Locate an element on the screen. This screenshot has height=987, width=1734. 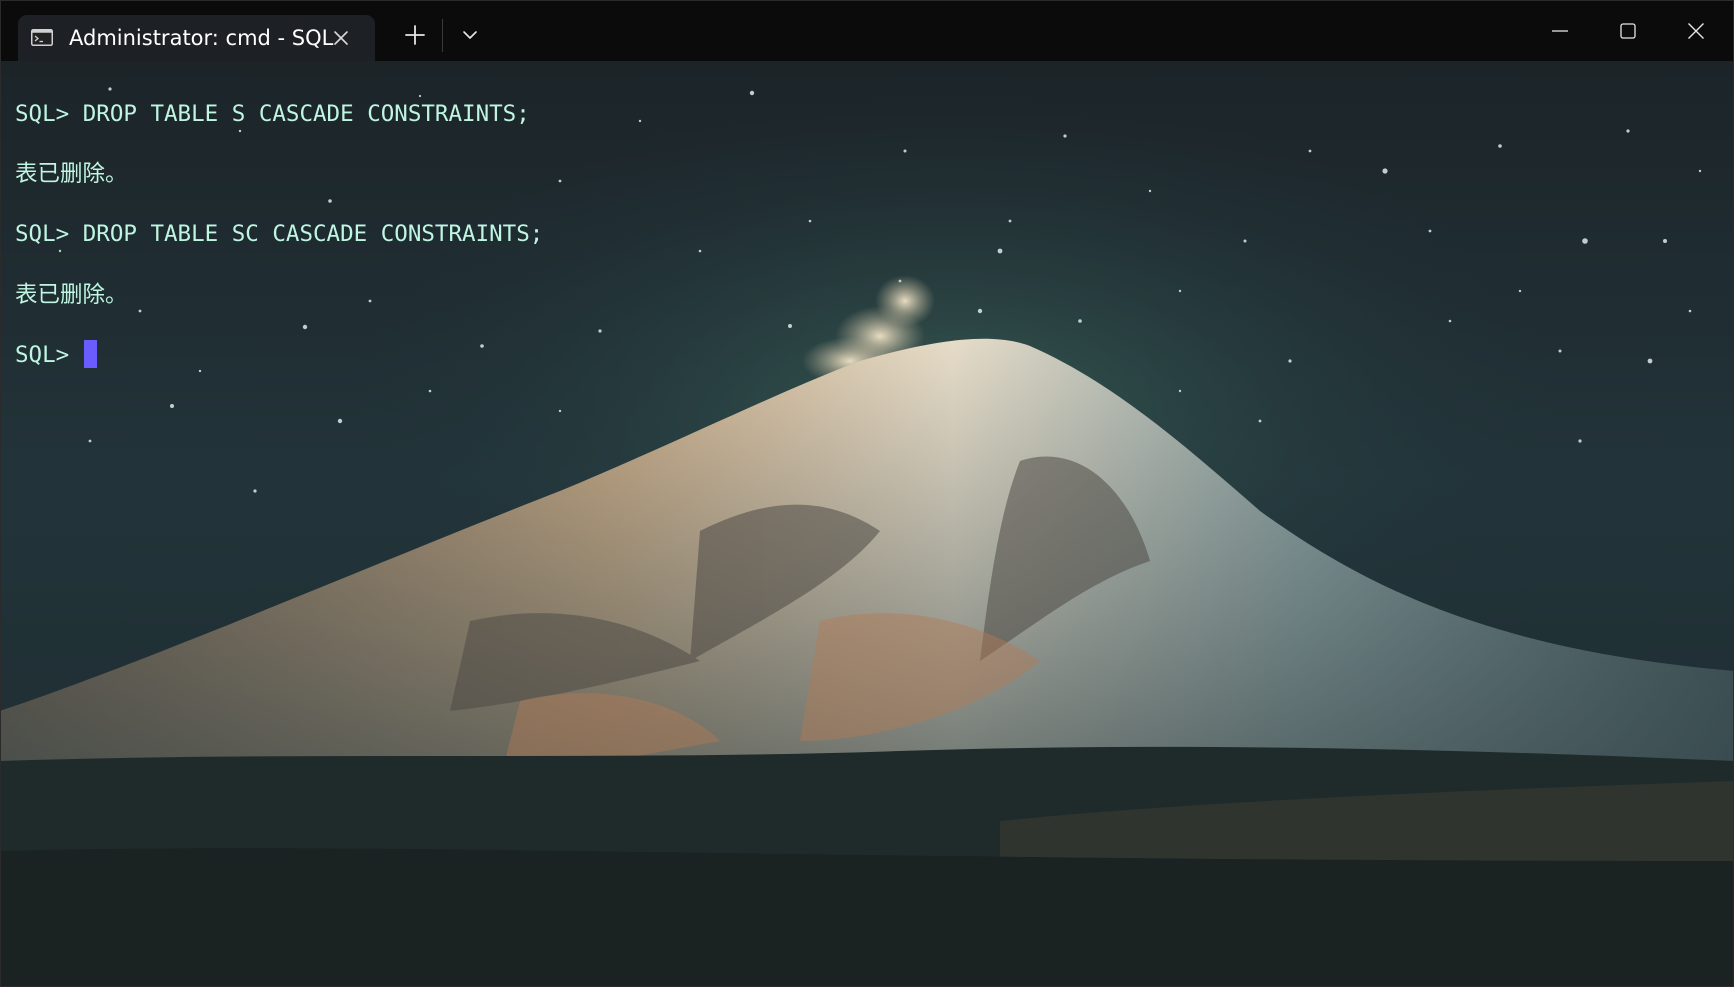
close-window-button is located at coordinates (1696, 30).